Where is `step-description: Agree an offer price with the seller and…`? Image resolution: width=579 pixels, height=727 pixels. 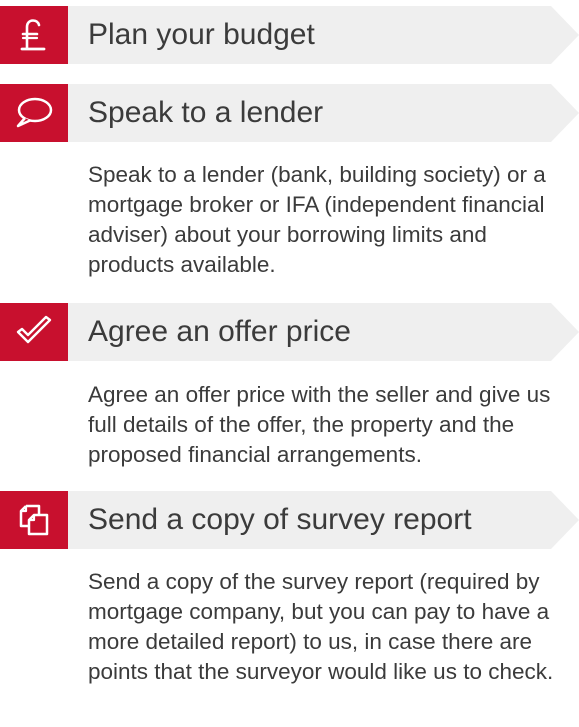 step-description: Agree an offer price with the seller and… is located at coordinates (319, 424).